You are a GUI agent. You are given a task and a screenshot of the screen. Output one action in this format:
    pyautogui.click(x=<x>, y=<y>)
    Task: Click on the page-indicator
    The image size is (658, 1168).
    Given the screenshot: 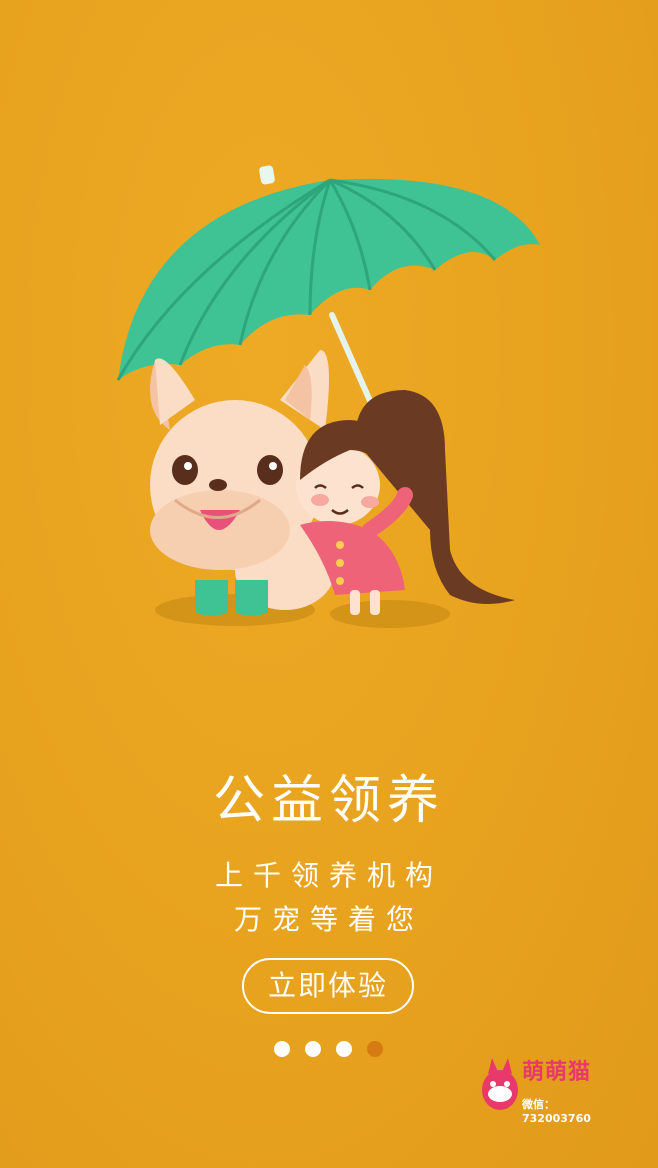 What is the action you would take?
    pyautogui.click(x=328, y=1049)
    